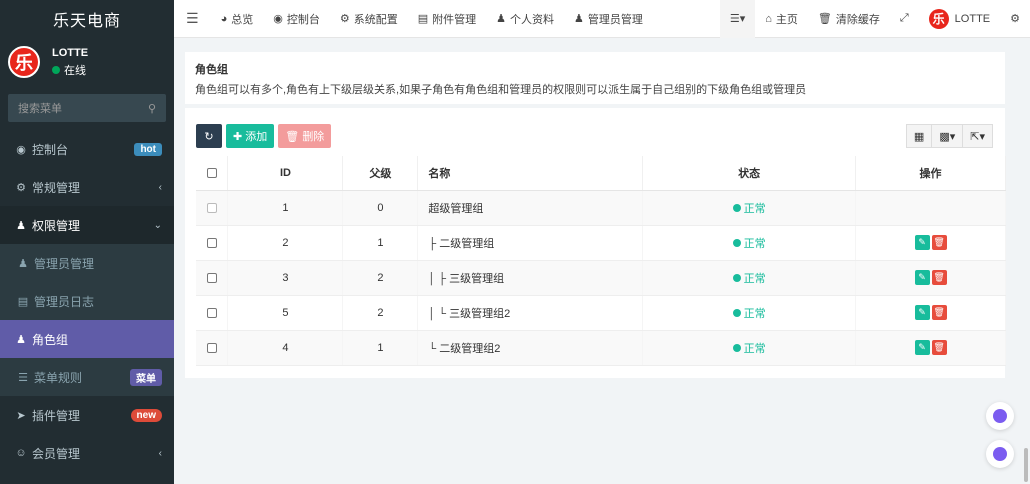  Describe the element at coordinates (40, 109) in the screenshot. I see `search-placeholder: 搜索菜单` at that location.